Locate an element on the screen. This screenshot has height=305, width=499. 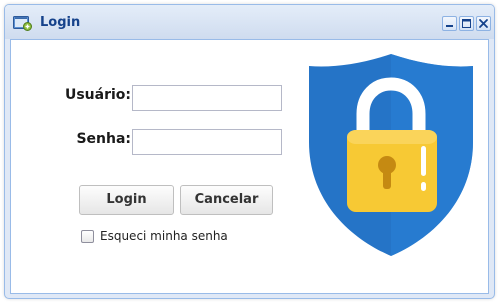
password-label: Senha: is located at coordinates (103, 139).